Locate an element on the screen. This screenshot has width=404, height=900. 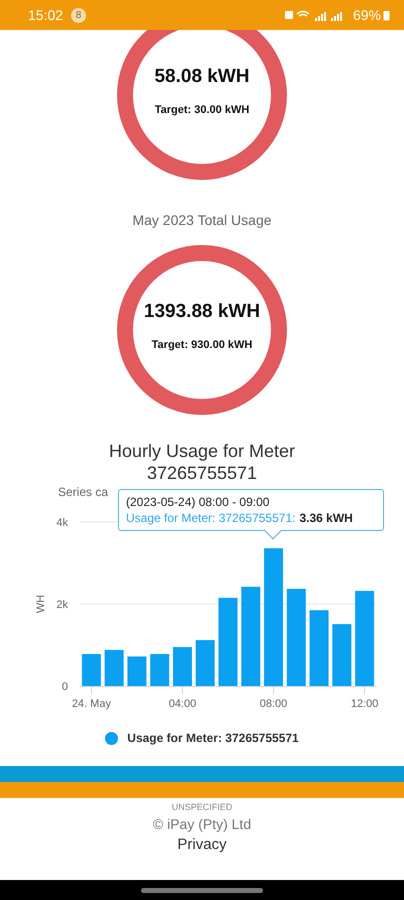
gauge-caption: May 2023 Total Usage is located at coordinates (202, 220).